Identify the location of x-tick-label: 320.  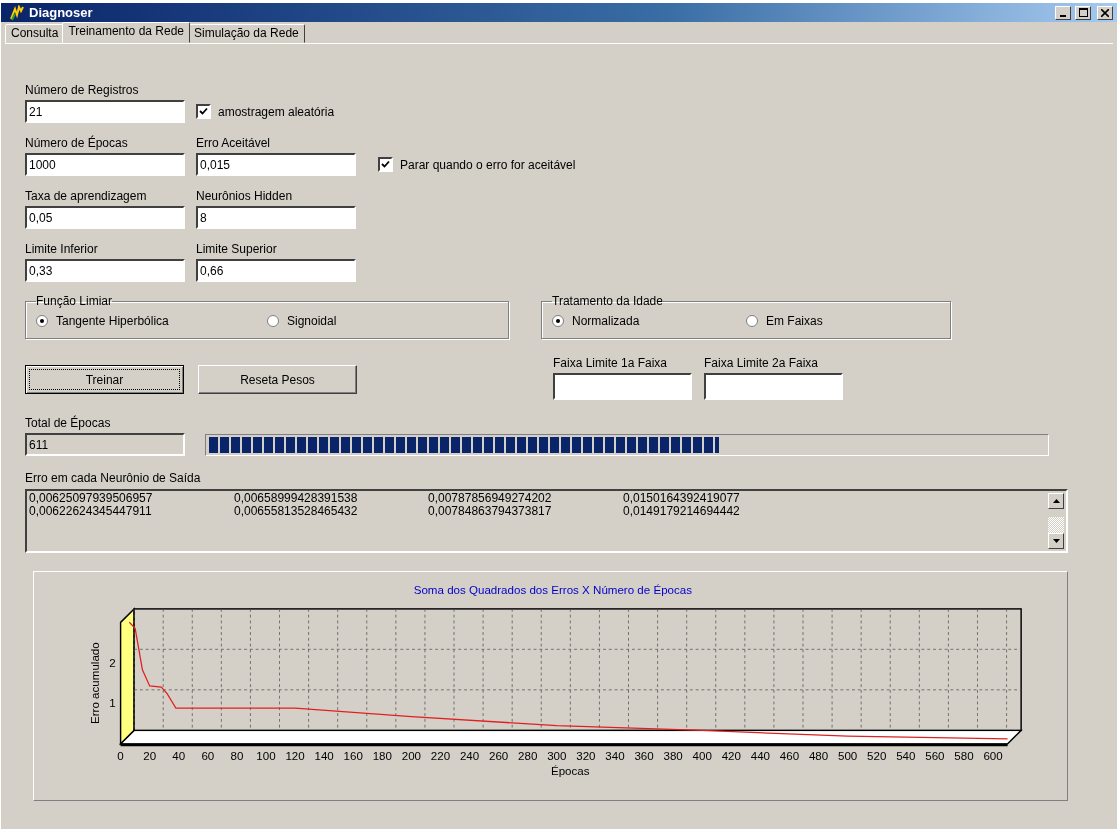
(586, 756).